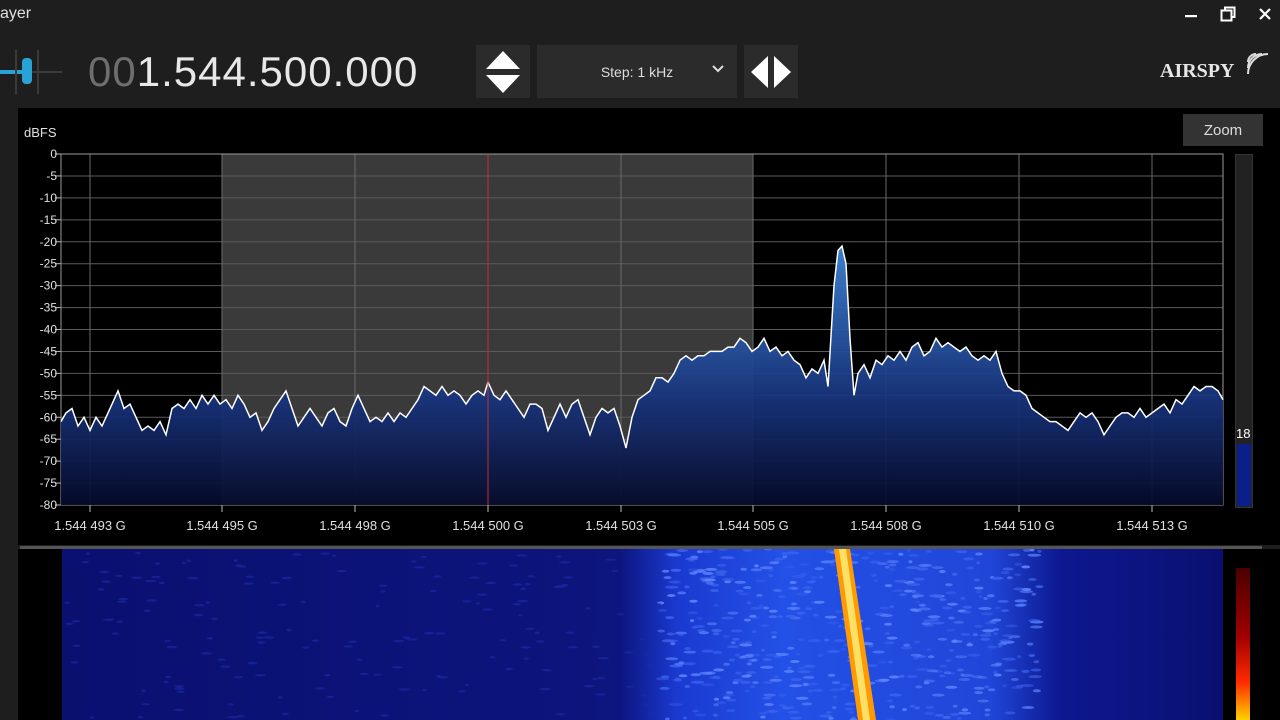  I want to click on y-tick-label: -60, so click(49, 417).